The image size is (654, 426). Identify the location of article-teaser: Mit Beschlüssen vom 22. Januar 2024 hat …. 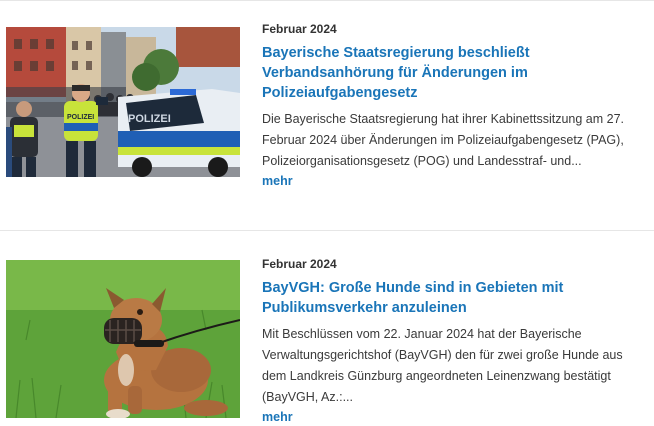
(442, 365).